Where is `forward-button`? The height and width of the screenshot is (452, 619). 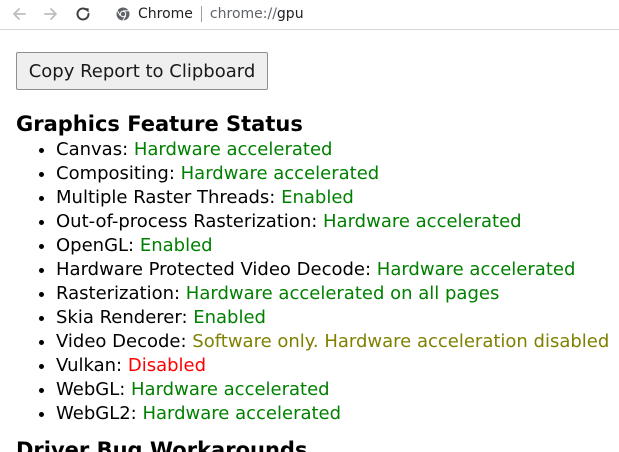
forward-button is located at coordinates (51, 14).